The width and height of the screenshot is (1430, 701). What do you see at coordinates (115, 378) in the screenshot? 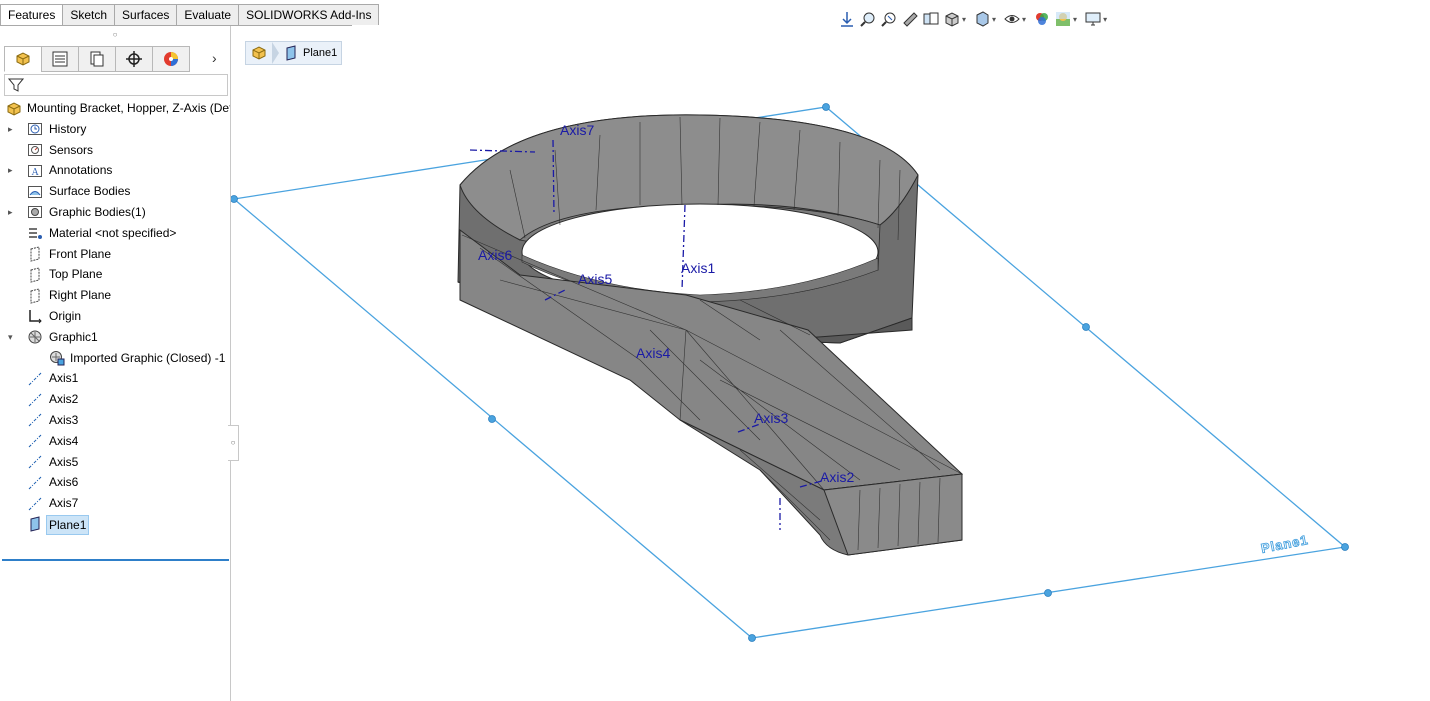
I see `tree-item-axis1: Axis1` at bounding box center [115, 378].